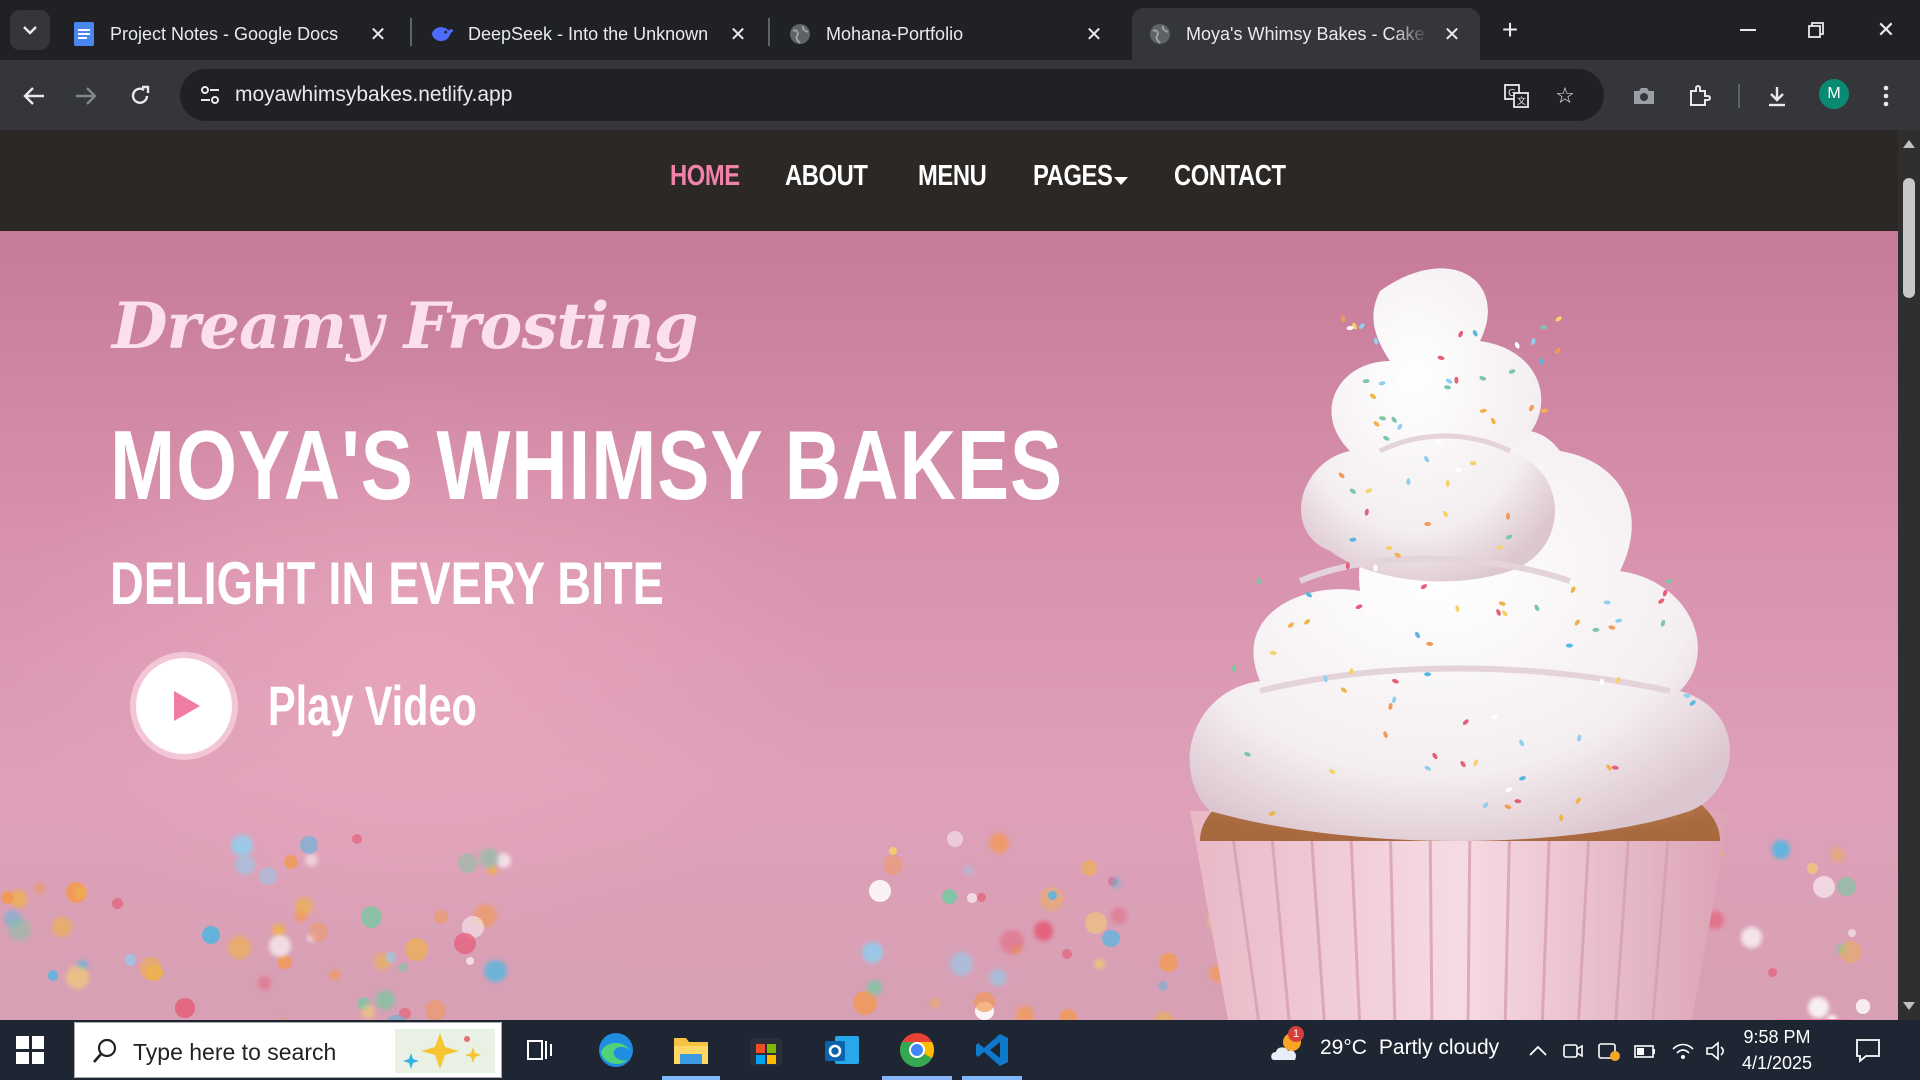 This screenshot has width=1920, height=1080. I want to click on active-app-indicator, so click(917, 1078).